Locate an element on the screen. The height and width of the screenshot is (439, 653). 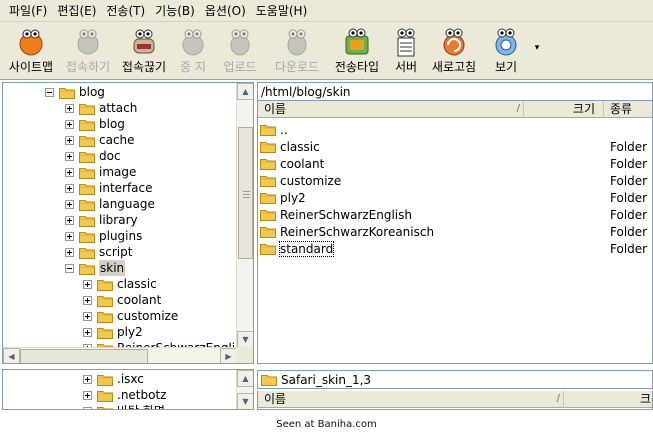
column-name: 이름 / is located at coordinates (391, 109).